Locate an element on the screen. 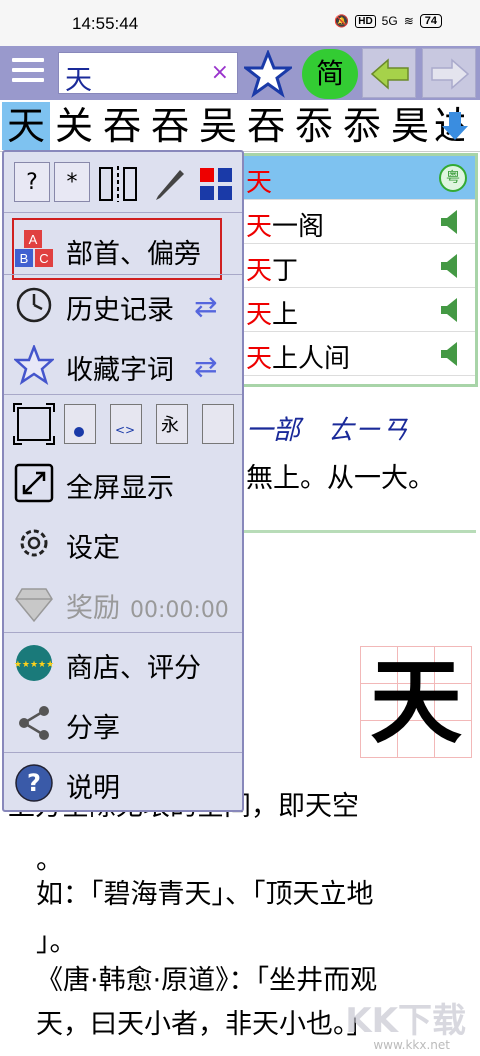 This screenshot has height=1056, width=480. view-mode-row: <> 永 is located at coordinates (125, 425).